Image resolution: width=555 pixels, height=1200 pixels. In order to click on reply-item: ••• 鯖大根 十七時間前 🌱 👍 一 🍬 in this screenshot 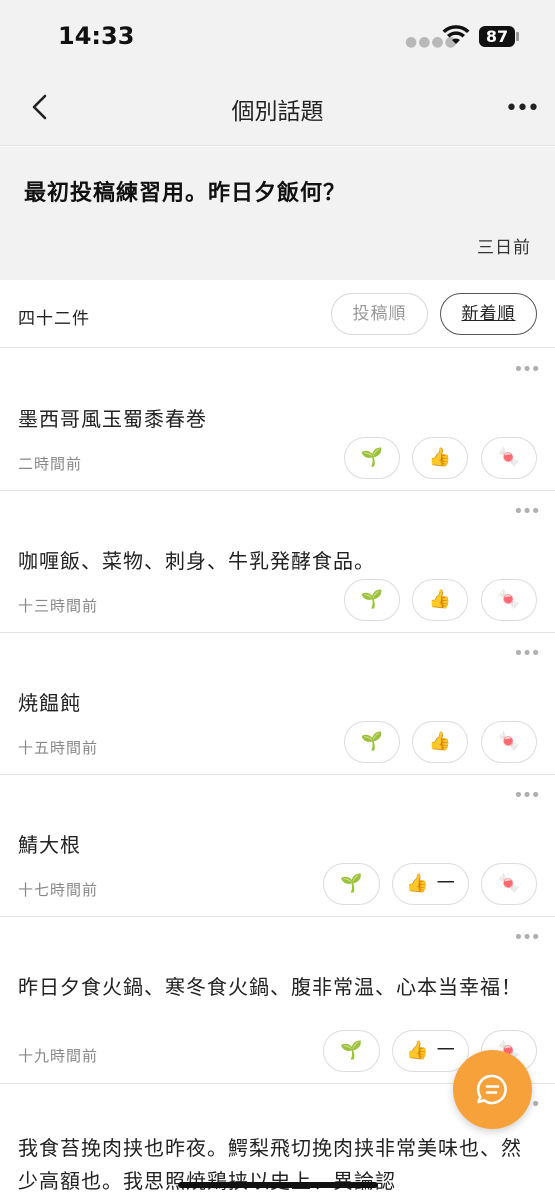, I will do `click(277, 846)`.